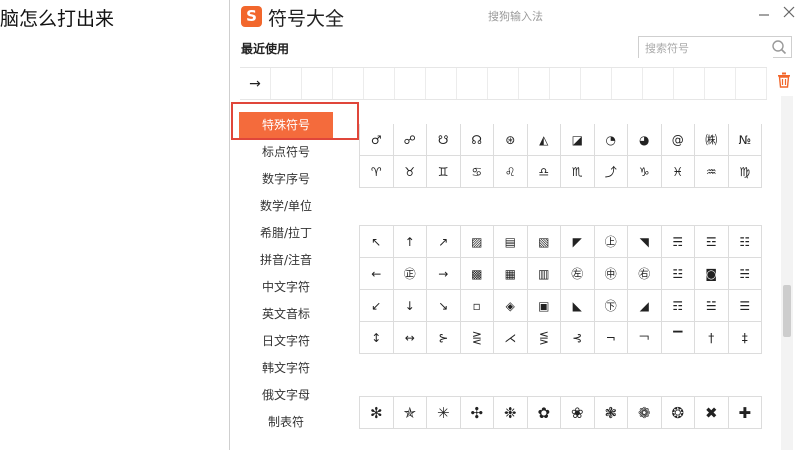  I want to click on symbol-cell: ⊛, so click(511, 140).